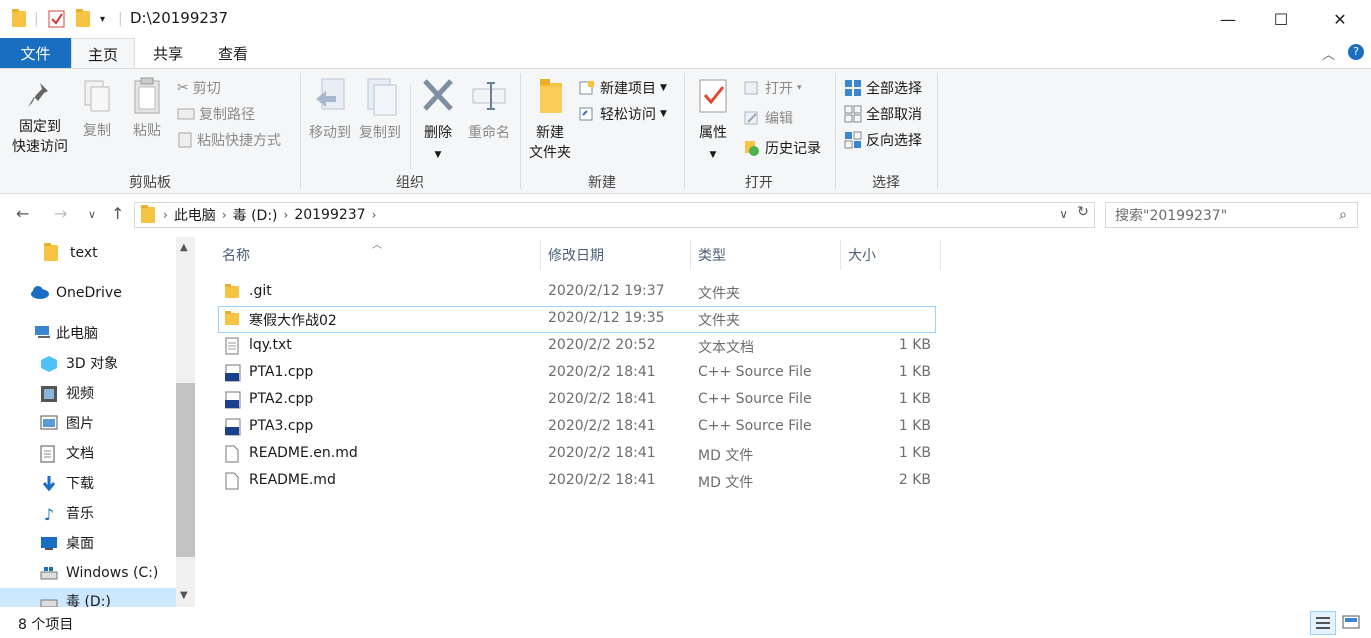 The height and width of the screenshot is (638, 1371). What do you see at coordinates (83, 18) in the screenshot?
I see `new-folder-quick-icon` at bounding box center [83, 18].